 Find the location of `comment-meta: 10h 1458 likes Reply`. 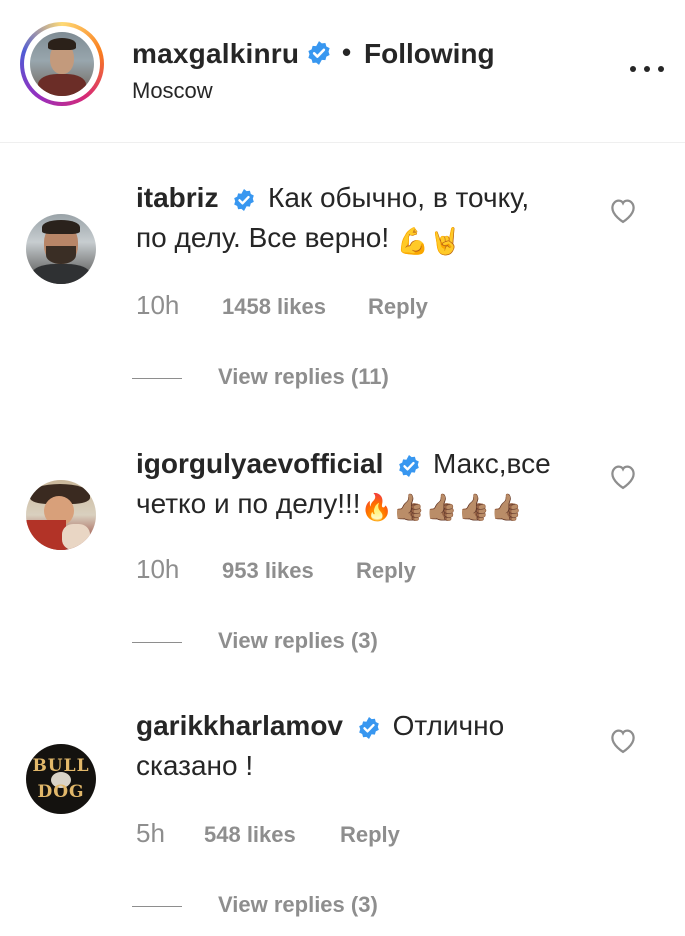

comment-meta: 10h 1458 likes Reply is located at coordinates (282, 305).